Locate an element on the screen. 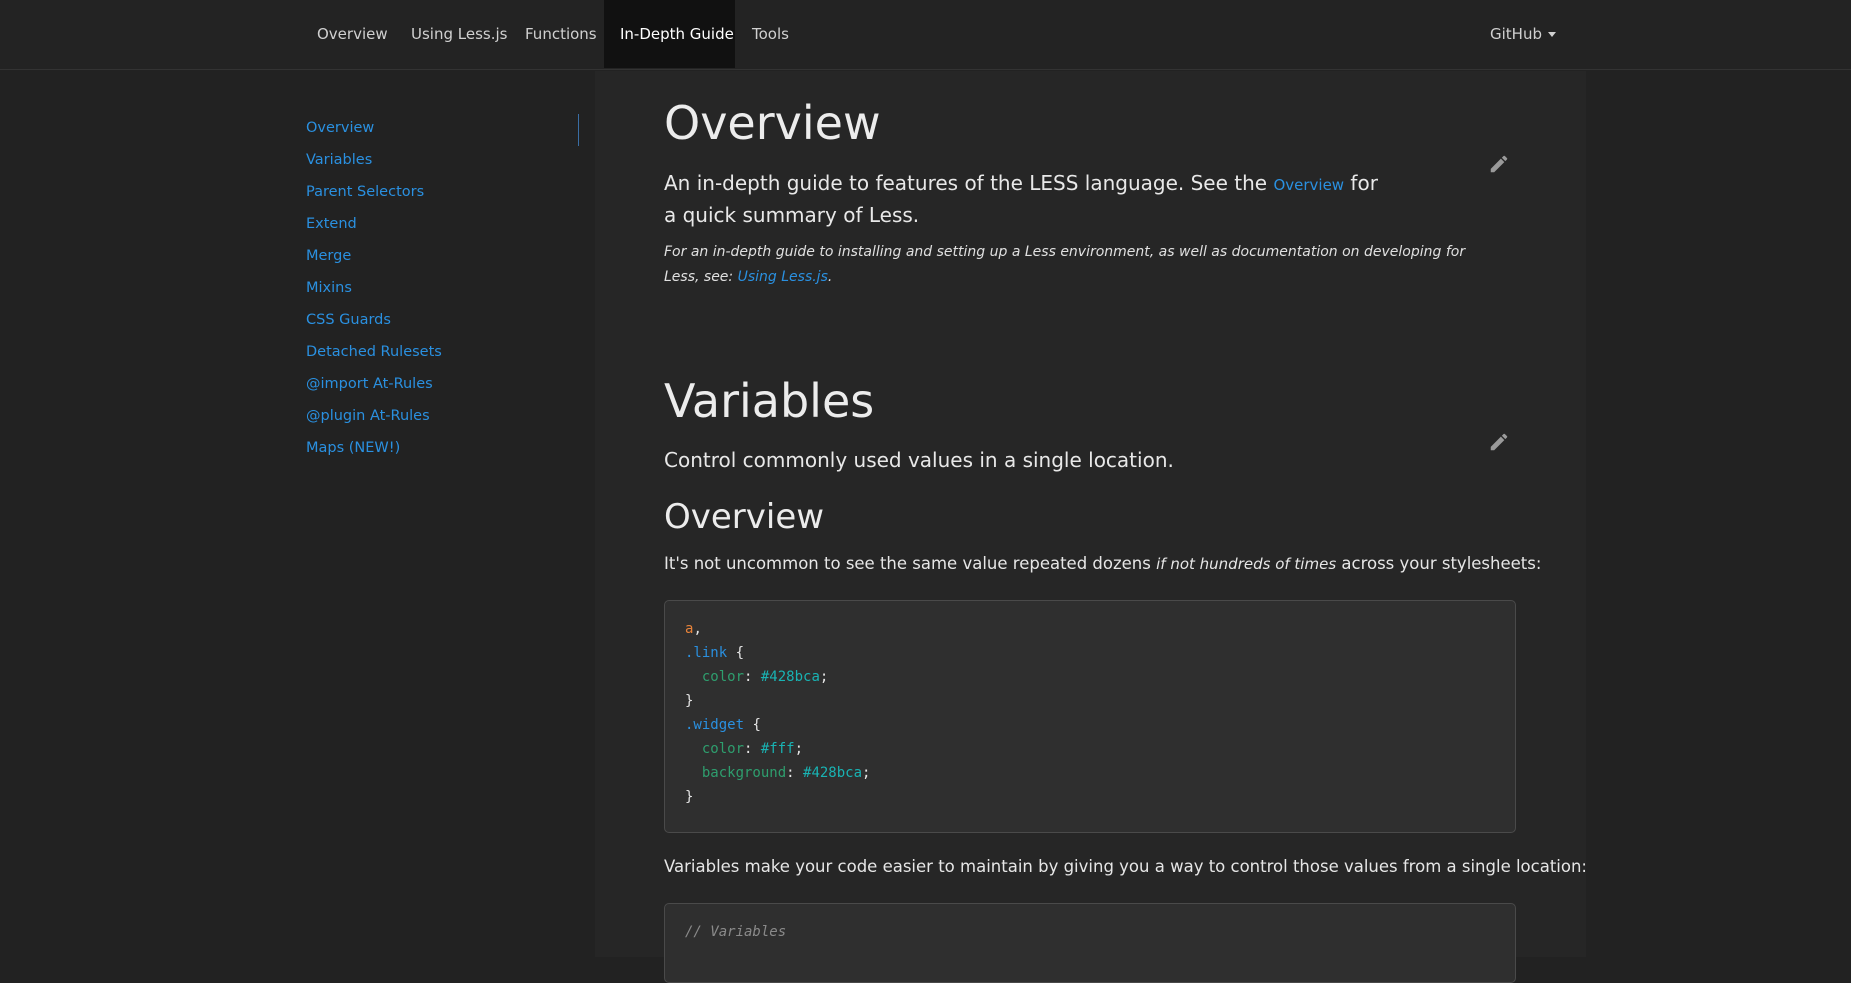  code-token: , is located at coordinates (697, 629).